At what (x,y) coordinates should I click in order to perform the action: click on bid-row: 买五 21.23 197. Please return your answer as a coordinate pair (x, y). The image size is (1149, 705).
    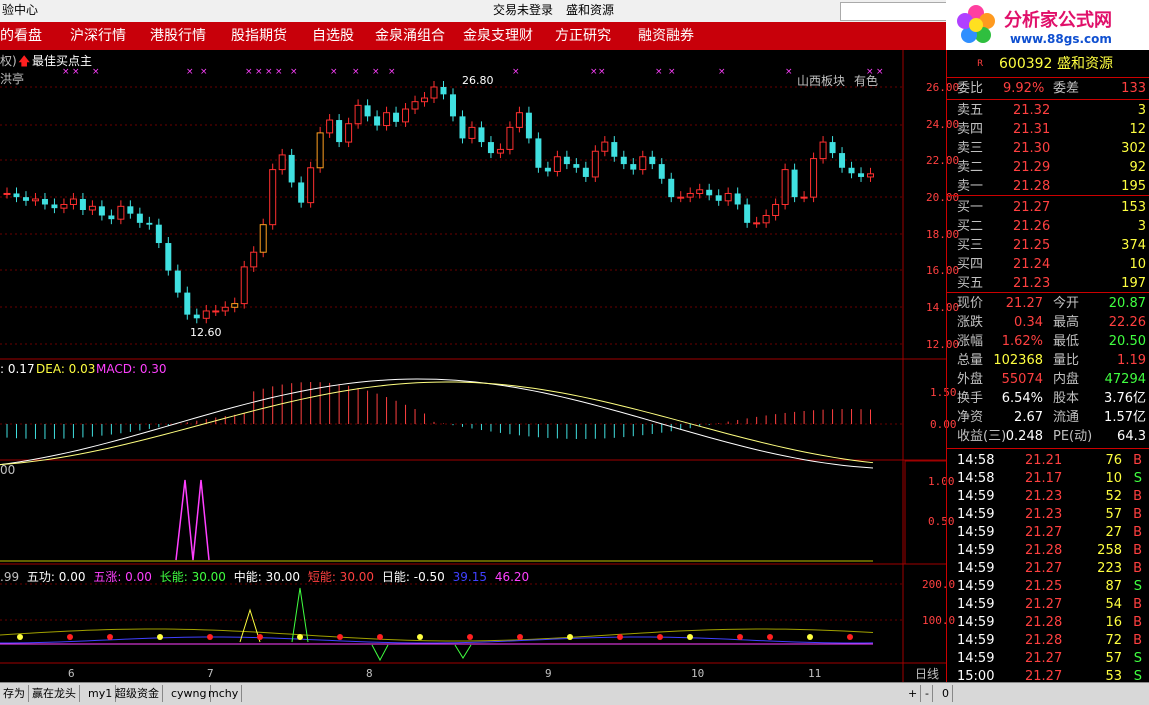
    Looking at the image, I should click on (1048, 283).